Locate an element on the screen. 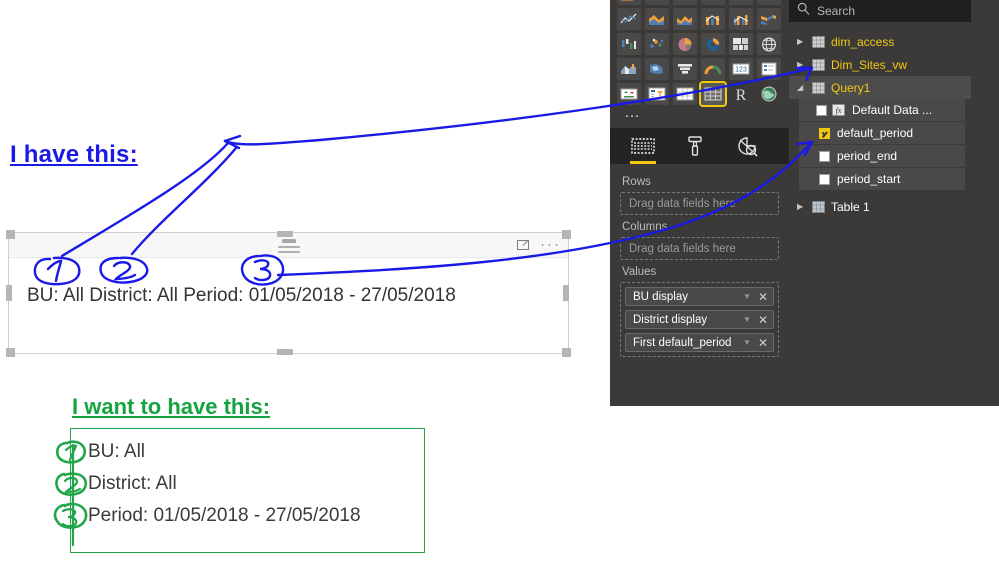  multi-row-card-icon is located at coordinates (769, 69).